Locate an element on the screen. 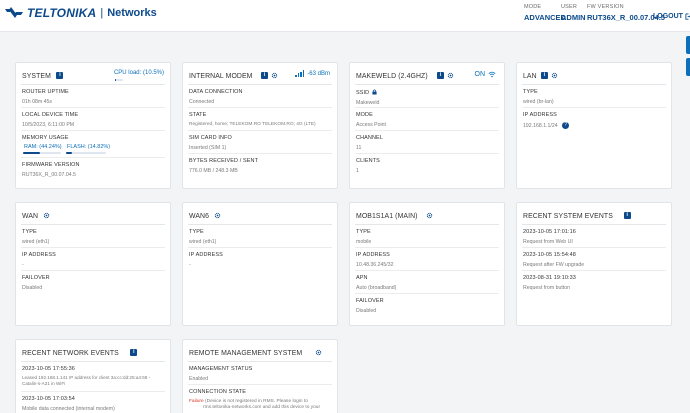 The image size is (690, 413). field-value: Makeweld is located at coordinates (368, 103).